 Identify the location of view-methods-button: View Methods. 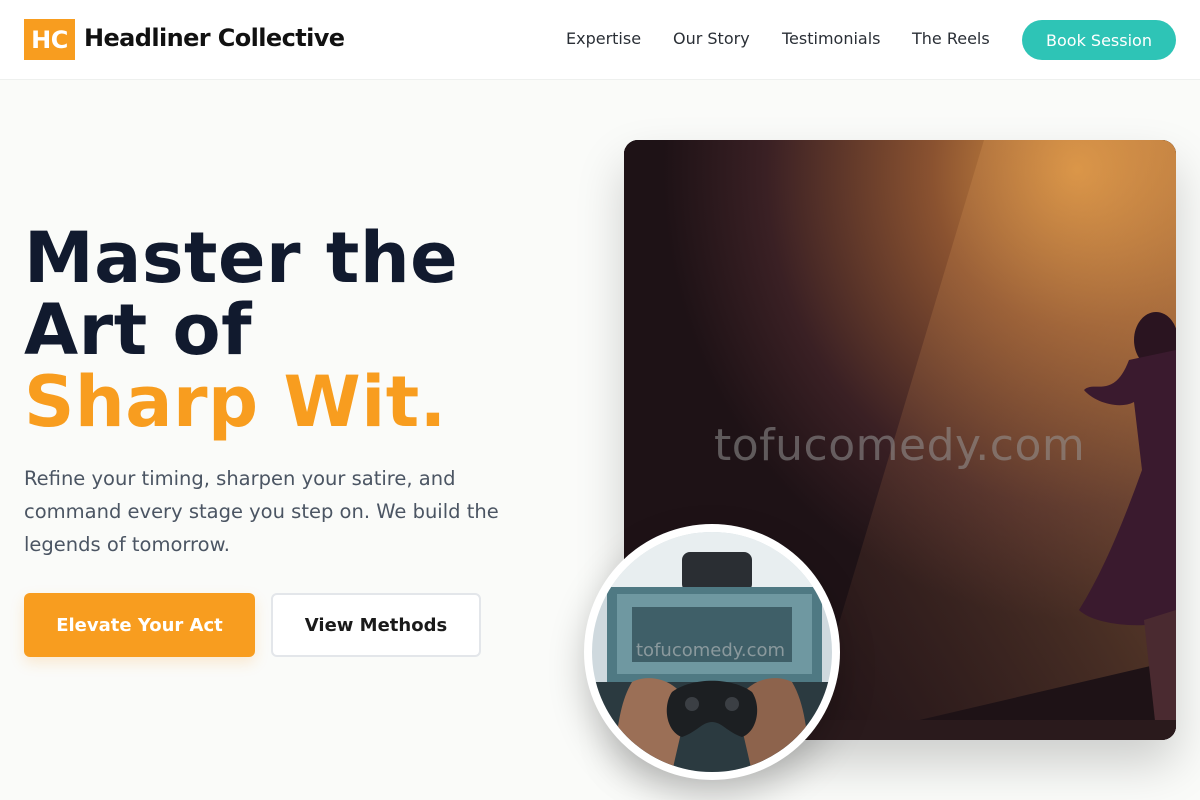
(376, 625).